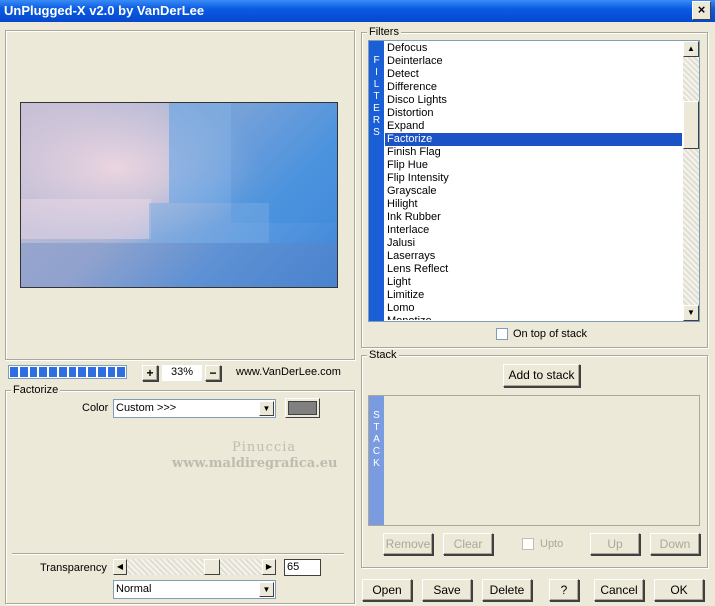 The width and height of the screenshot is (715, 606). I want to click on scroll-down-arrow-icon: ▼, so click(691, 313).